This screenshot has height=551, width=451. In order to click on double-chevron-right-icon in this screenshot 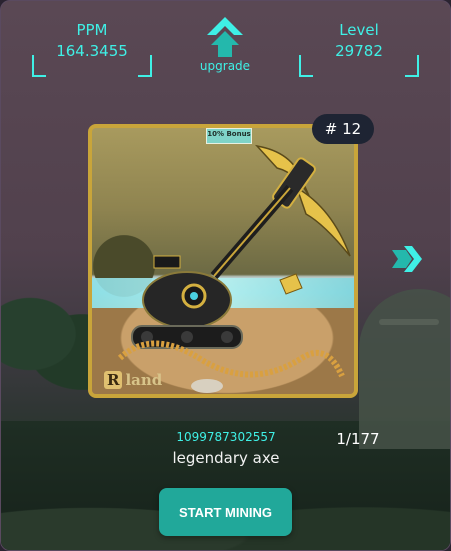, I will do `click(407, 259)`.